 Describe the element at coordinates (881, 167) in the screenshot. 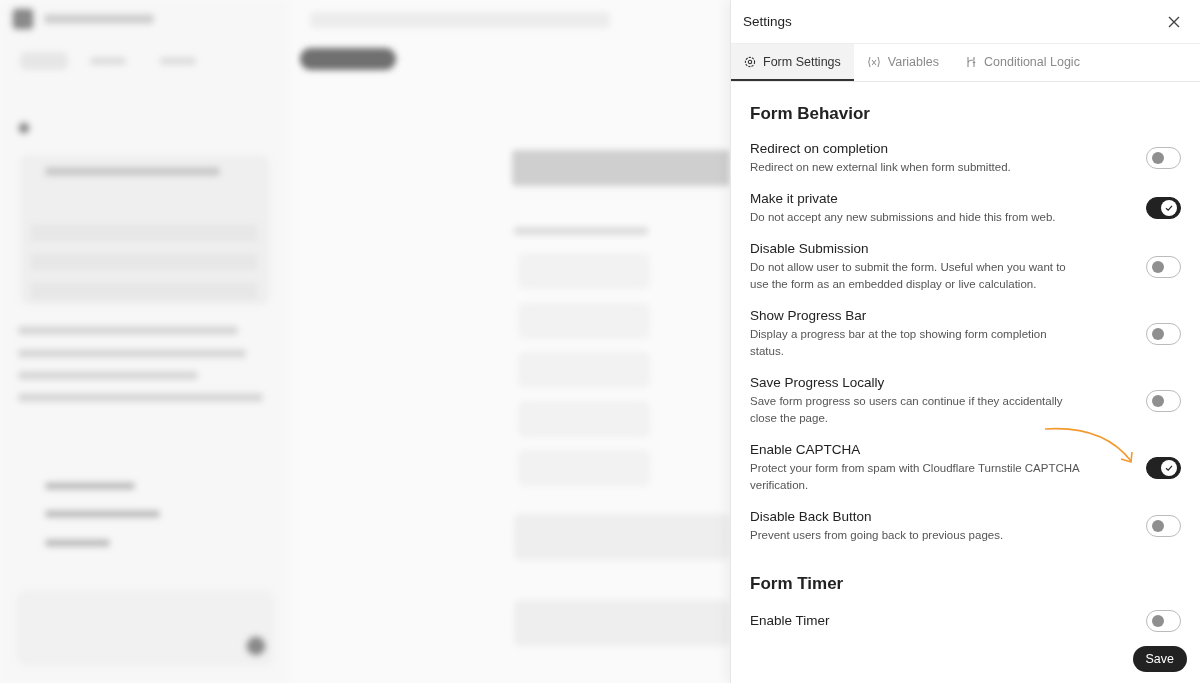

I see `setting-description: Redirect on new external link when form submitted.` at that location.